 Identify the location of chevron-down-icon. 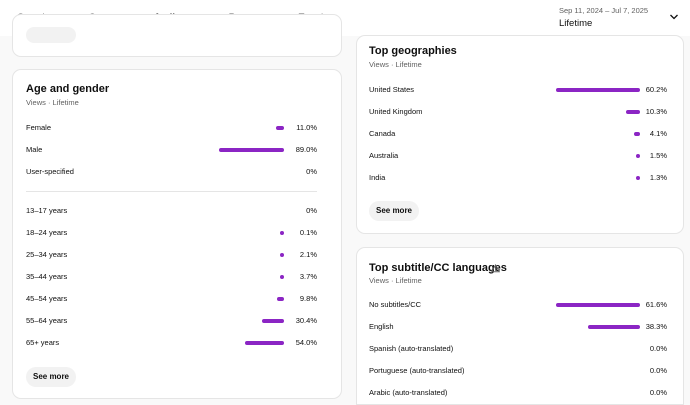
(674, 17).